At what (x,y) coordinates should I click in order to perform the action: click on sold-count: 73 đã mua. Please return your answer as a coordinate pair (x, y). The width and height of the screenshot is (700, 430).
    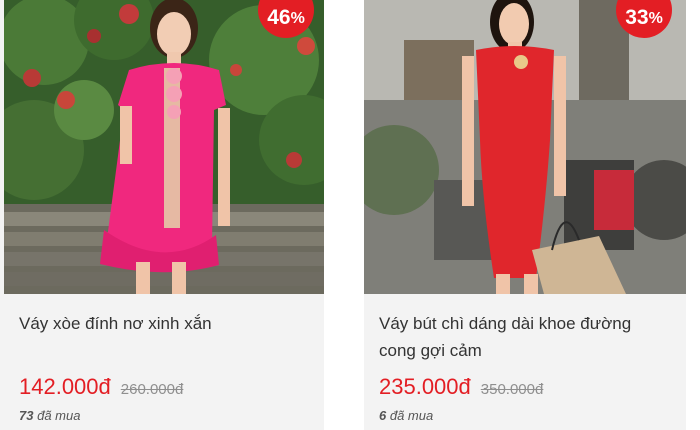
    Looking at the image, I should click on (49, 415).